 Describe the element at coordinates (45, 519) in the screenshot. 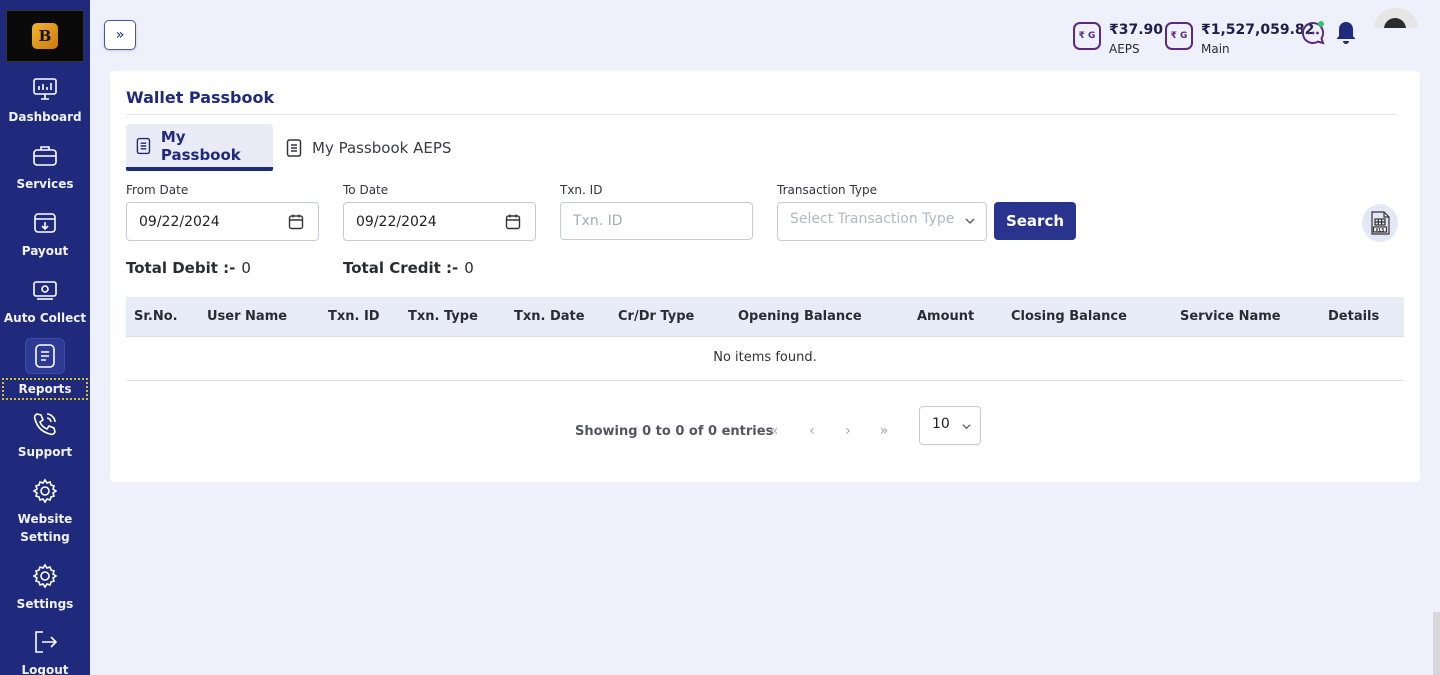

I see `sidebar-item-label: Website` at that location.